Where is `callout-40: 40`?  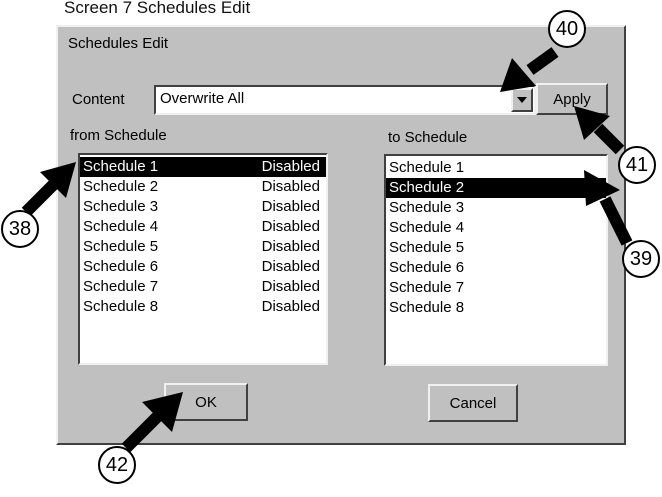 callout-40: 40 is located at coordinates (567, 29).